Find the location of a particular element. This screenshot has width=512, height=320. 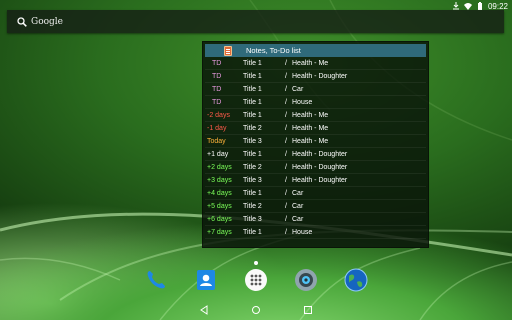

recents-icon is located at coordinates (308, 310).